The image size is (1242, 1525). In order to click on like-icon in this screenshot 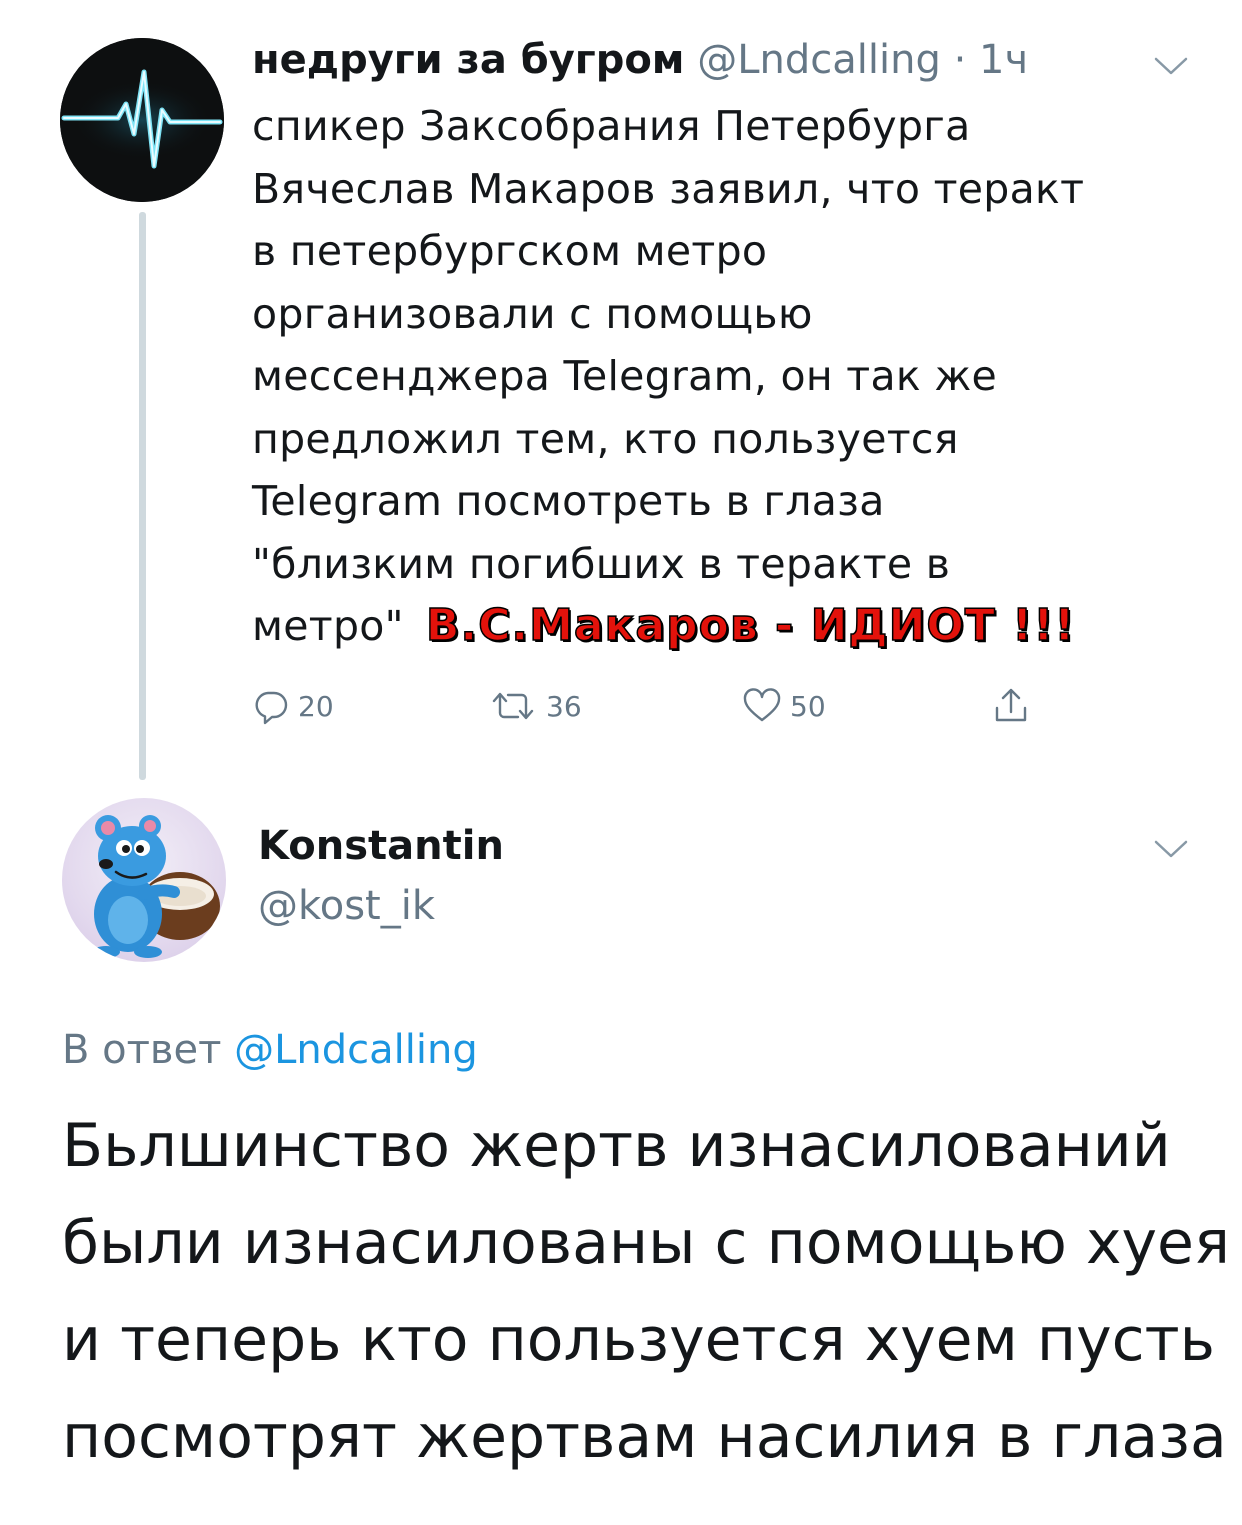, I will do `click(762, 705)`.